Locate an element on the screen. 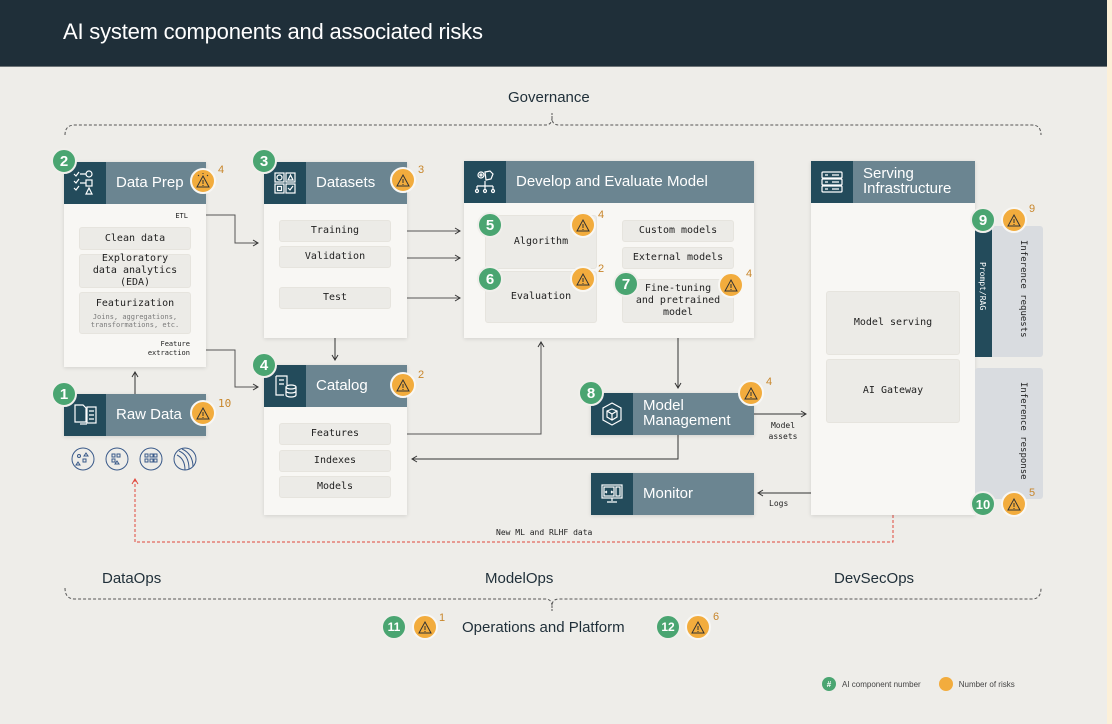 The width and height of the screenshot is (1112, 724). external-models-item: External models is located at coordinates (678, 258).